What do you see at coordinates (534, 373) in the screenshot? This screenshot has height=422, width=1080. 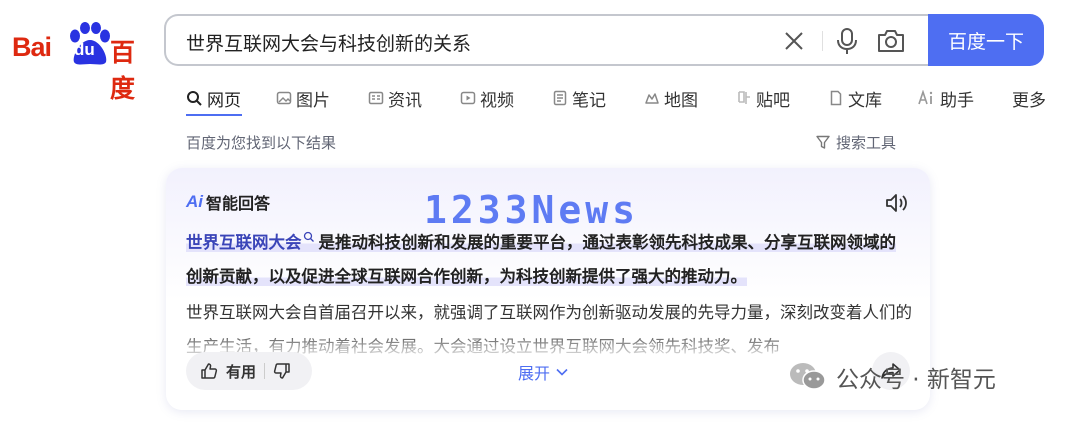 I see `expand-label: 展开` at bounding box center [534, 373].